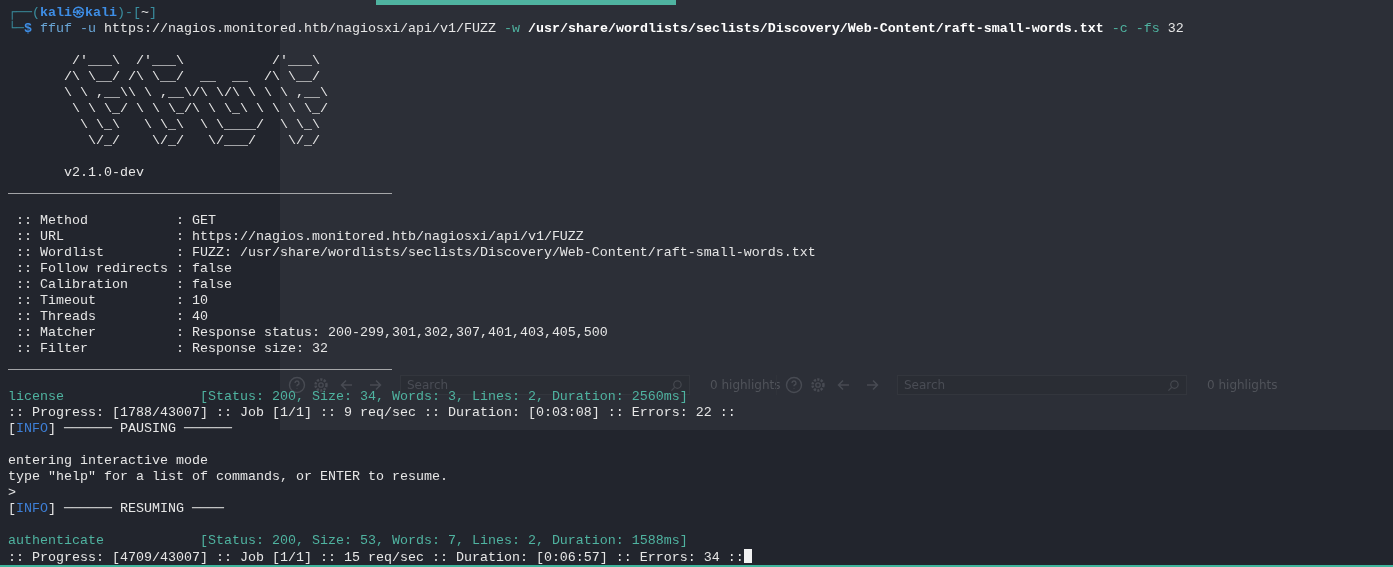 The image size is (1393, 567). Describe the element at coordinates (123, 285) in the screenshot. I see `terminal-line: :: Calibration : false` at that location.